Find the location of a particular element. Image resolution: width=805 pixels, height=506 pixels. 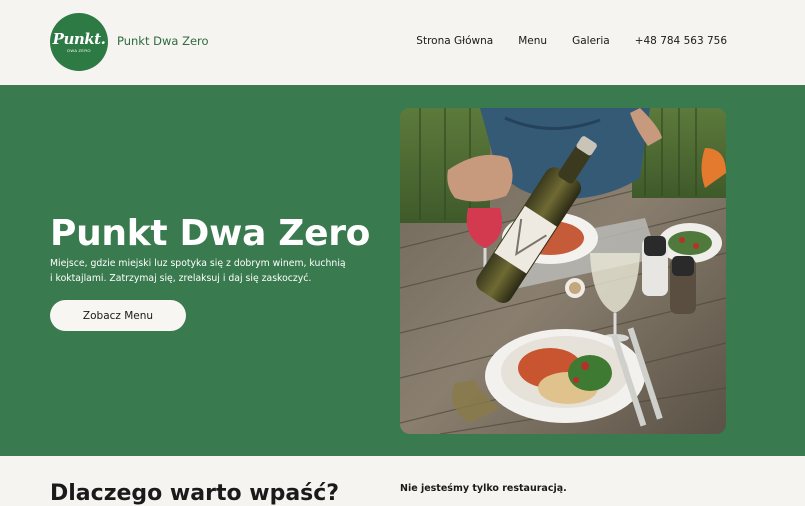

nav-item-home: Strona Główna is located at coordinates (454, 41).